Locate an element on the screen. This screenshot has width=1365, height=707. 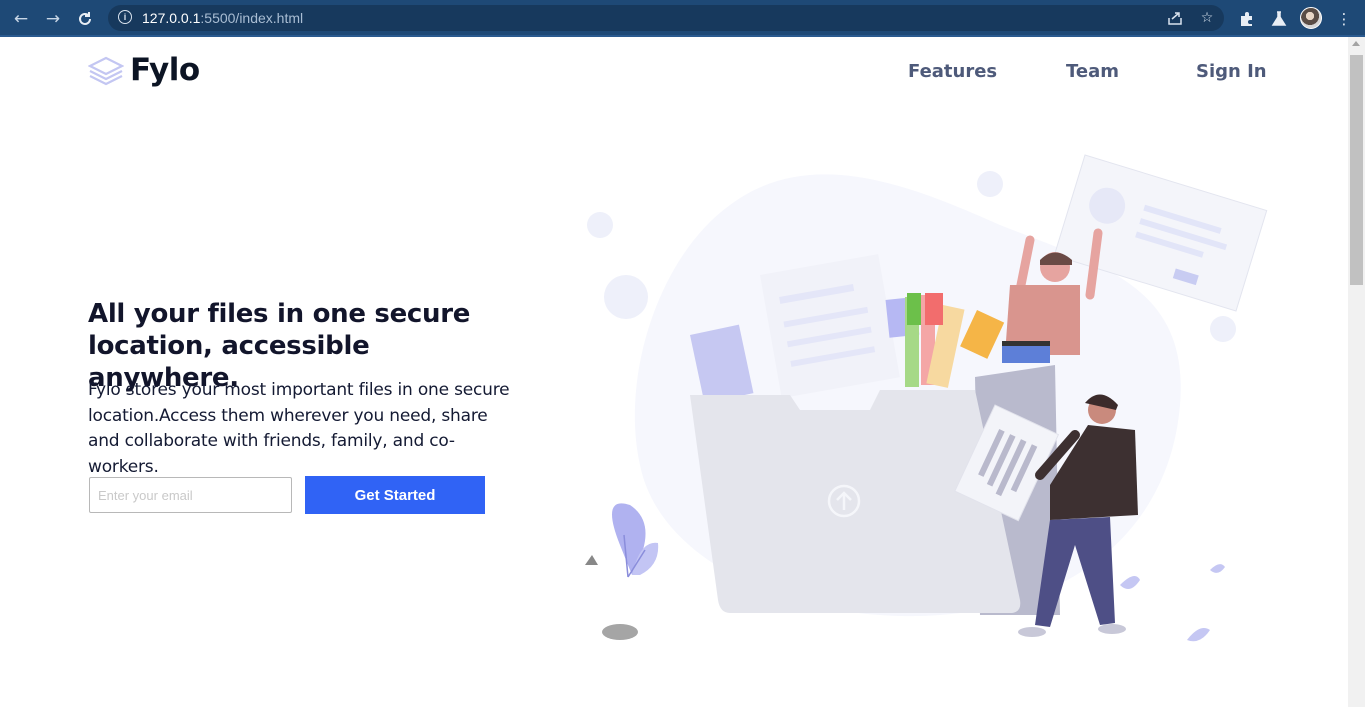
labs-icon is located at coordinates (1279, 19).